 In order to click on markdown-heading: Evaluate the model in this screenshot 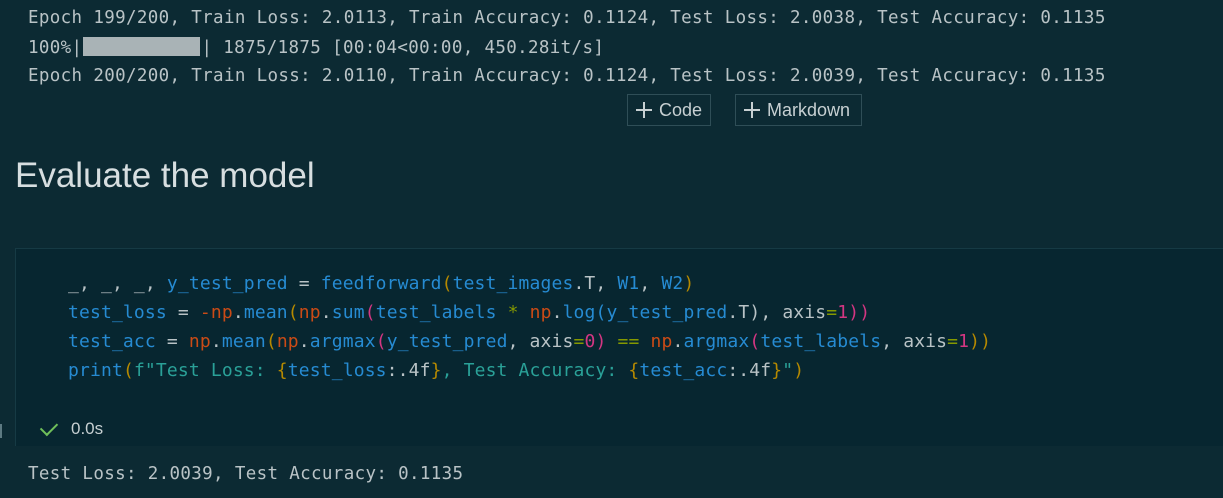, I will do `click(165, 175)`.